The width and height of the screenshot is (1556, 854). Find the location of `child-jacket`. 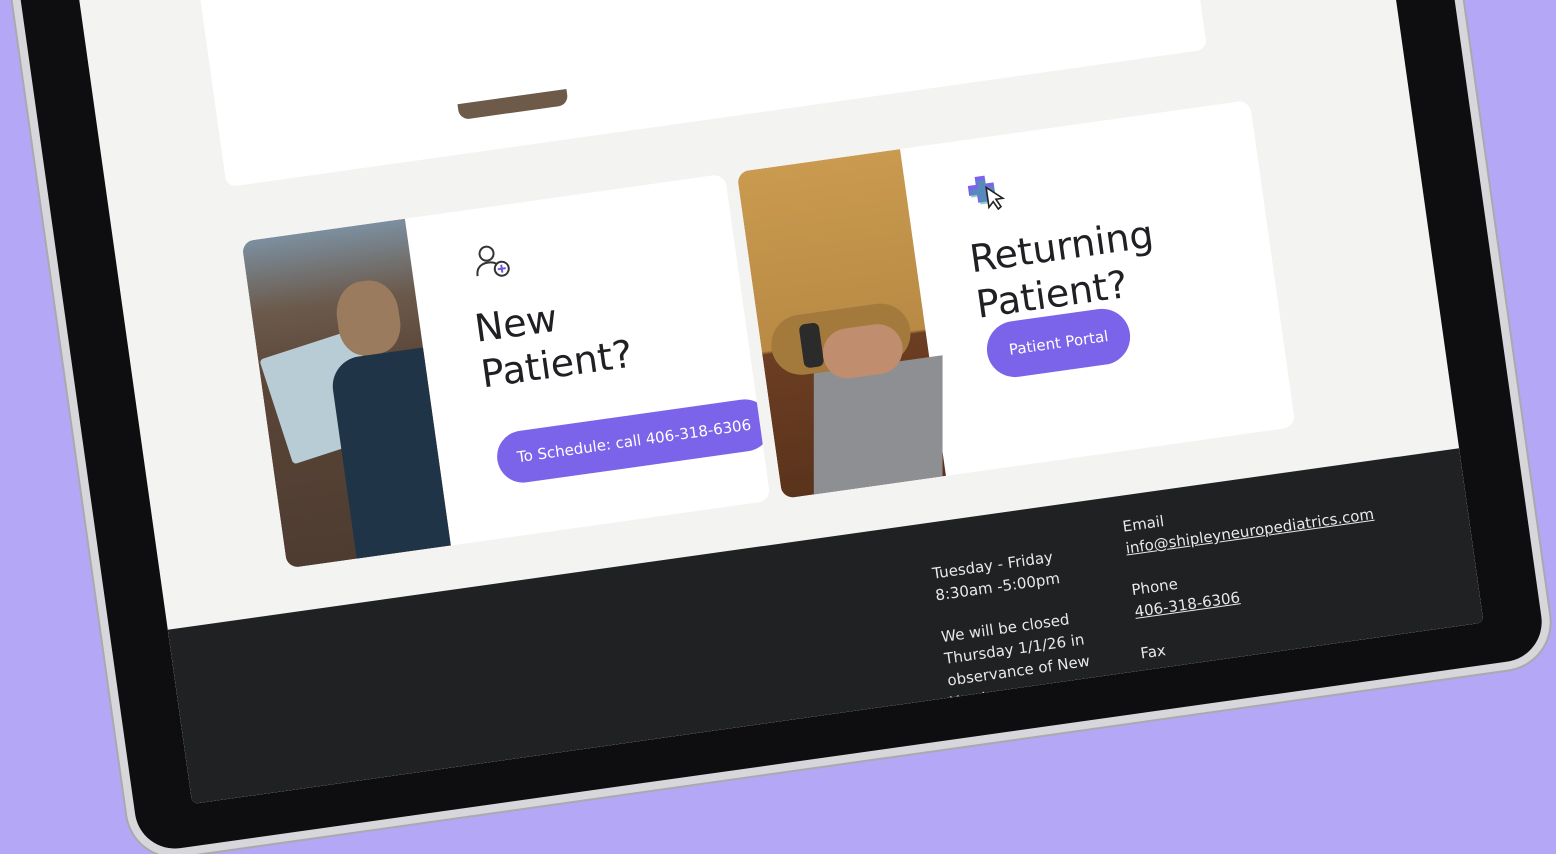

child-jacket is located at coordinates (389, 453).